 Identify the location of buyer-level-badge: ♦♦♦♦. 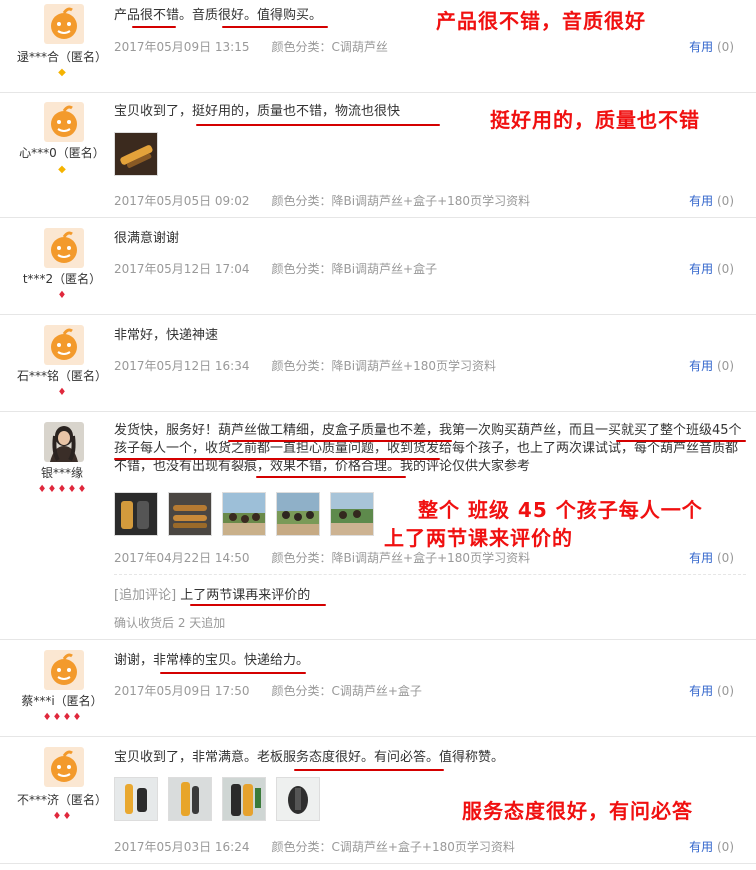
(62, 718).